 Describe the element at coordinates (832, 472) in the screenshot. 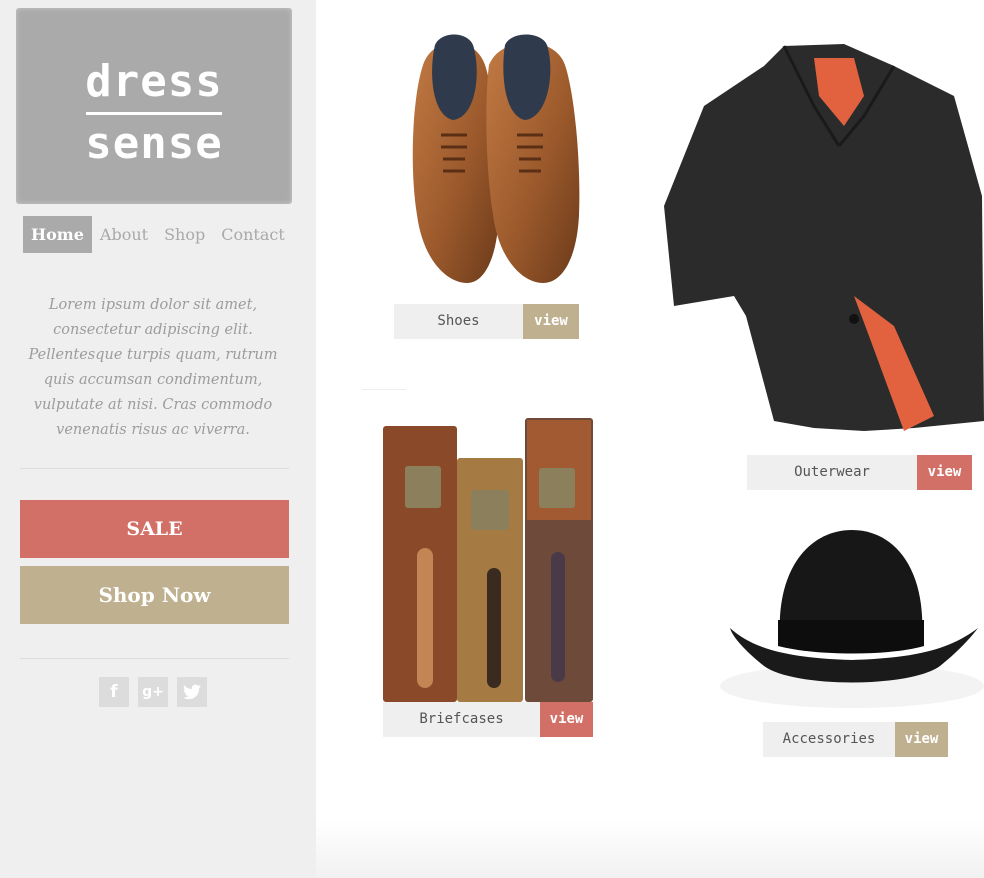

I see `product-label-outerwear: Outerwear` at that location.